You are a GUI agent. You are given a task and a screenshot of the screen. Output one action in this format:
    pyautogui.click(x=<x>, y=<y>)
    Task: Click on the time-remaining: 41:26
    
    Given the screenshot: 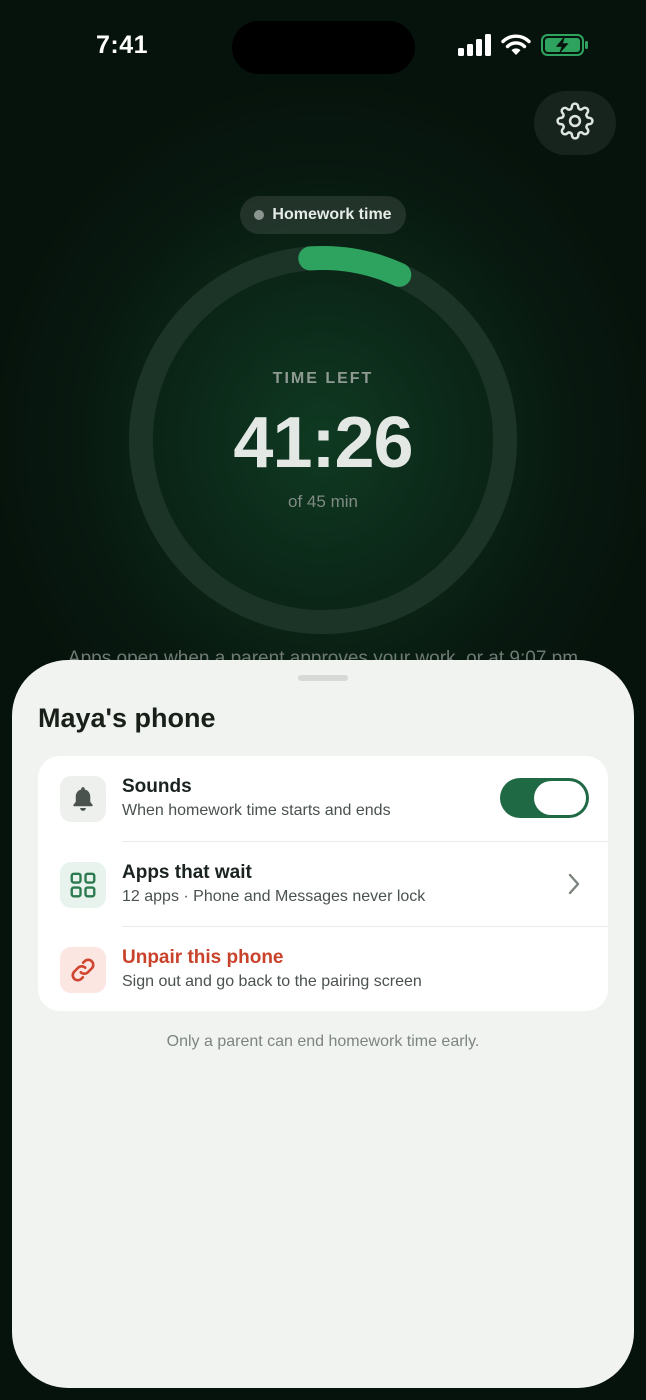 What is the action you would take?
    pyautogui.click(x=323, y=443)
    